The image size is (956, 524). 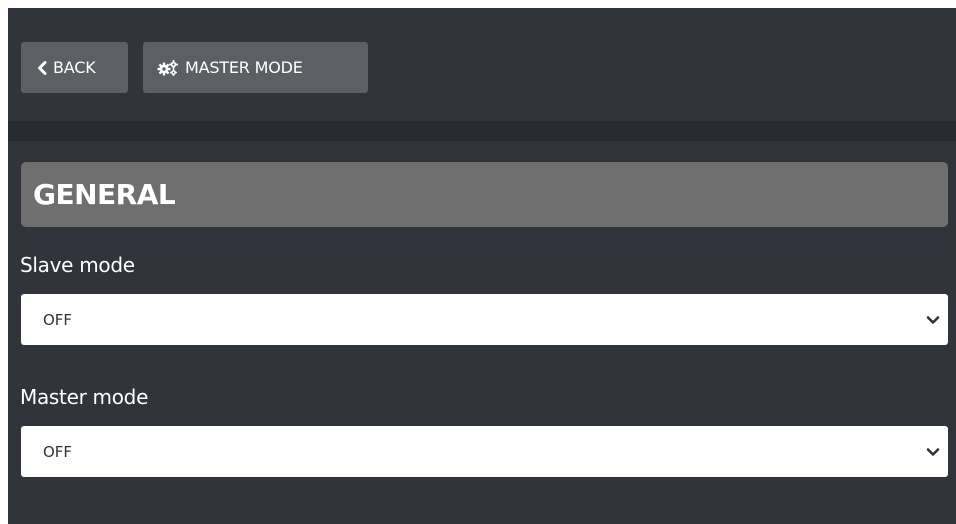 I want to click on master-mode-value: OFF, so click(x=58, y=451).